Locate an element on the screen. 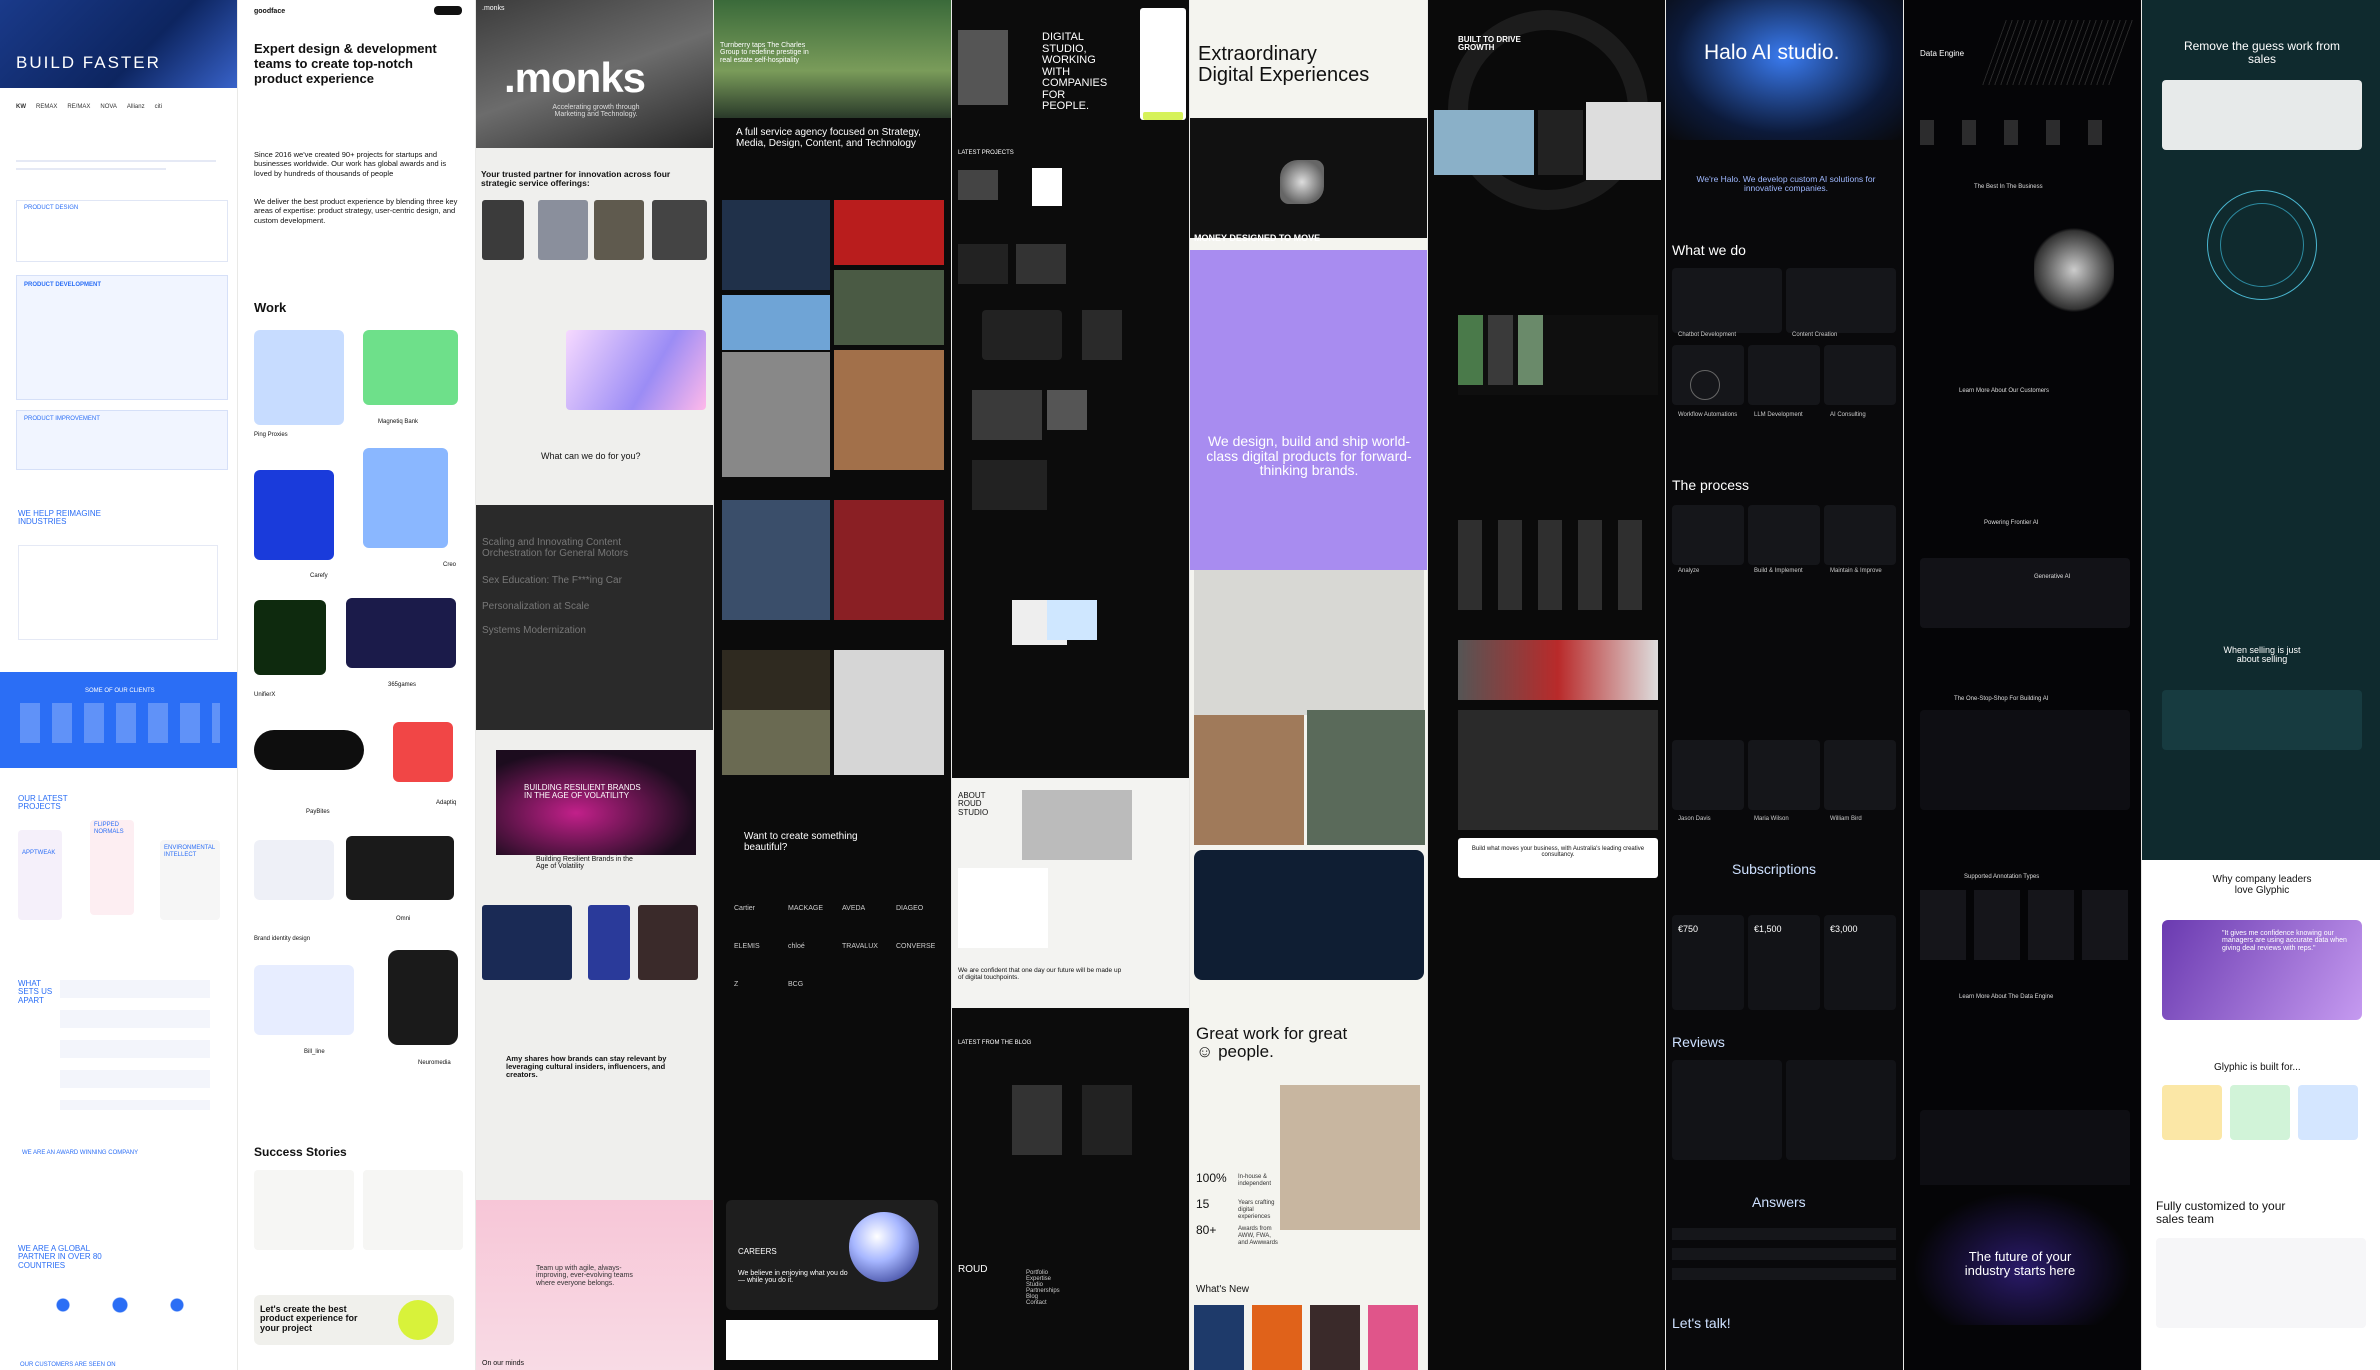 The height and width of the screenshot is (1370, 2380). topic-item: Sex Education: The F***ing Car is located at coordinates (587, 581).